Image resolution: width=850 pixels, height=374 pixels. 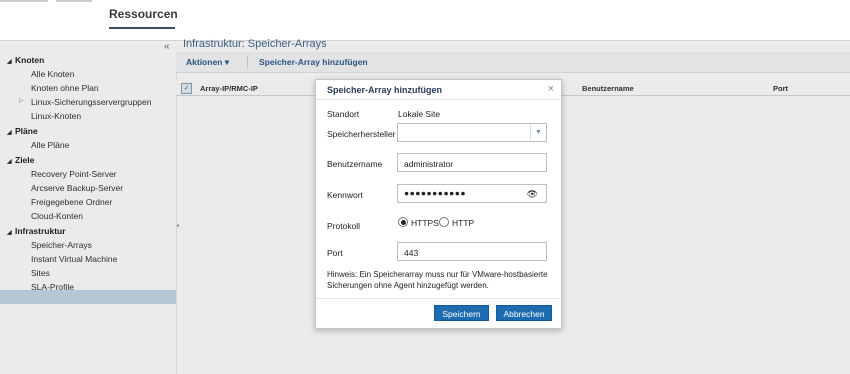 I want to click on protocol-radio-https: HTTPS, so click(x=418, y=222).